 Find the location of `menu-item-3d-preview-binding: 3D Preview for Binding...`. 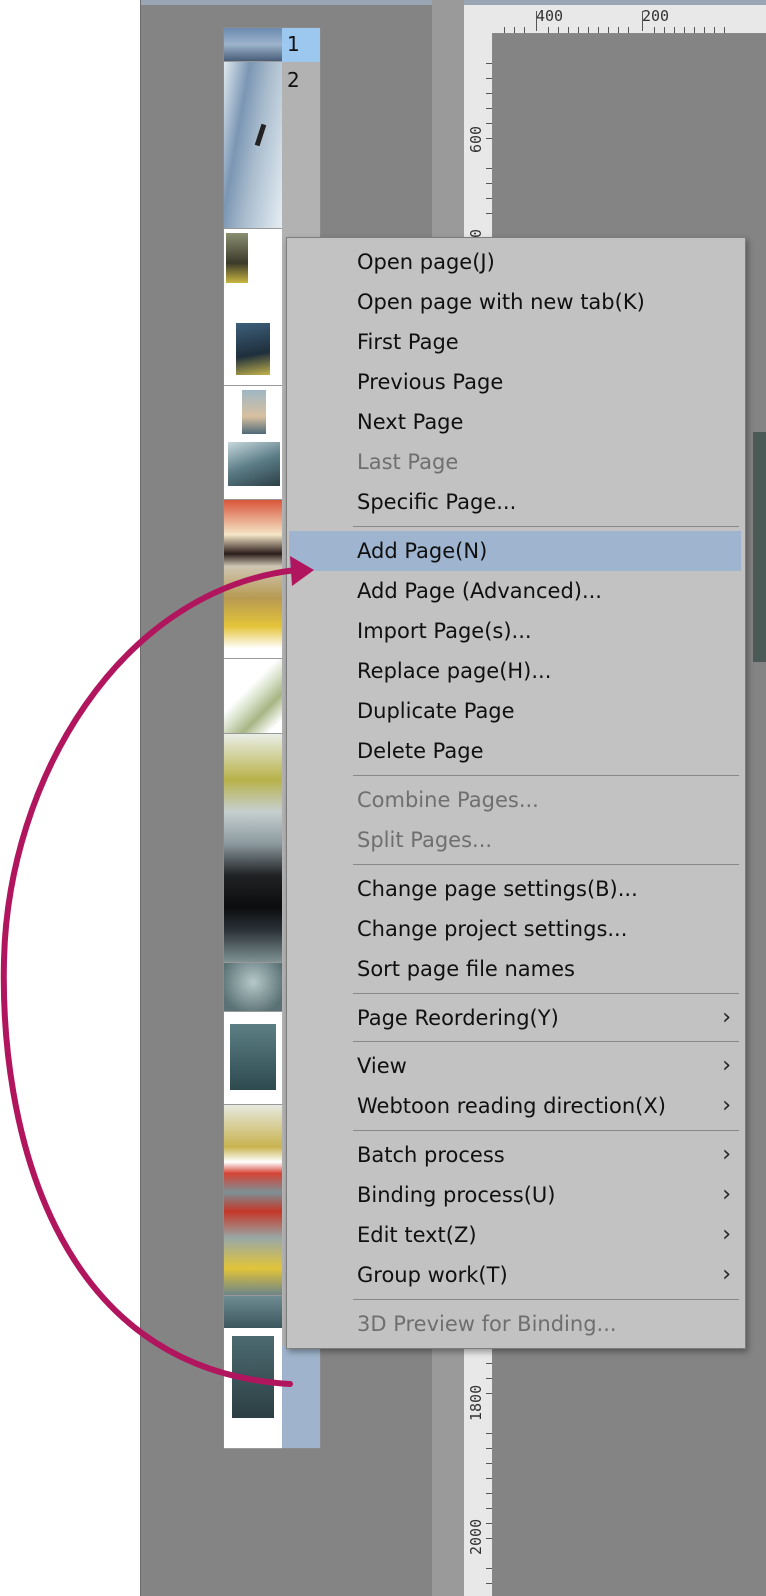

menu-item-3d-preview-binding: 3D Preview for Binding... is located at coordinates (515, 1324).